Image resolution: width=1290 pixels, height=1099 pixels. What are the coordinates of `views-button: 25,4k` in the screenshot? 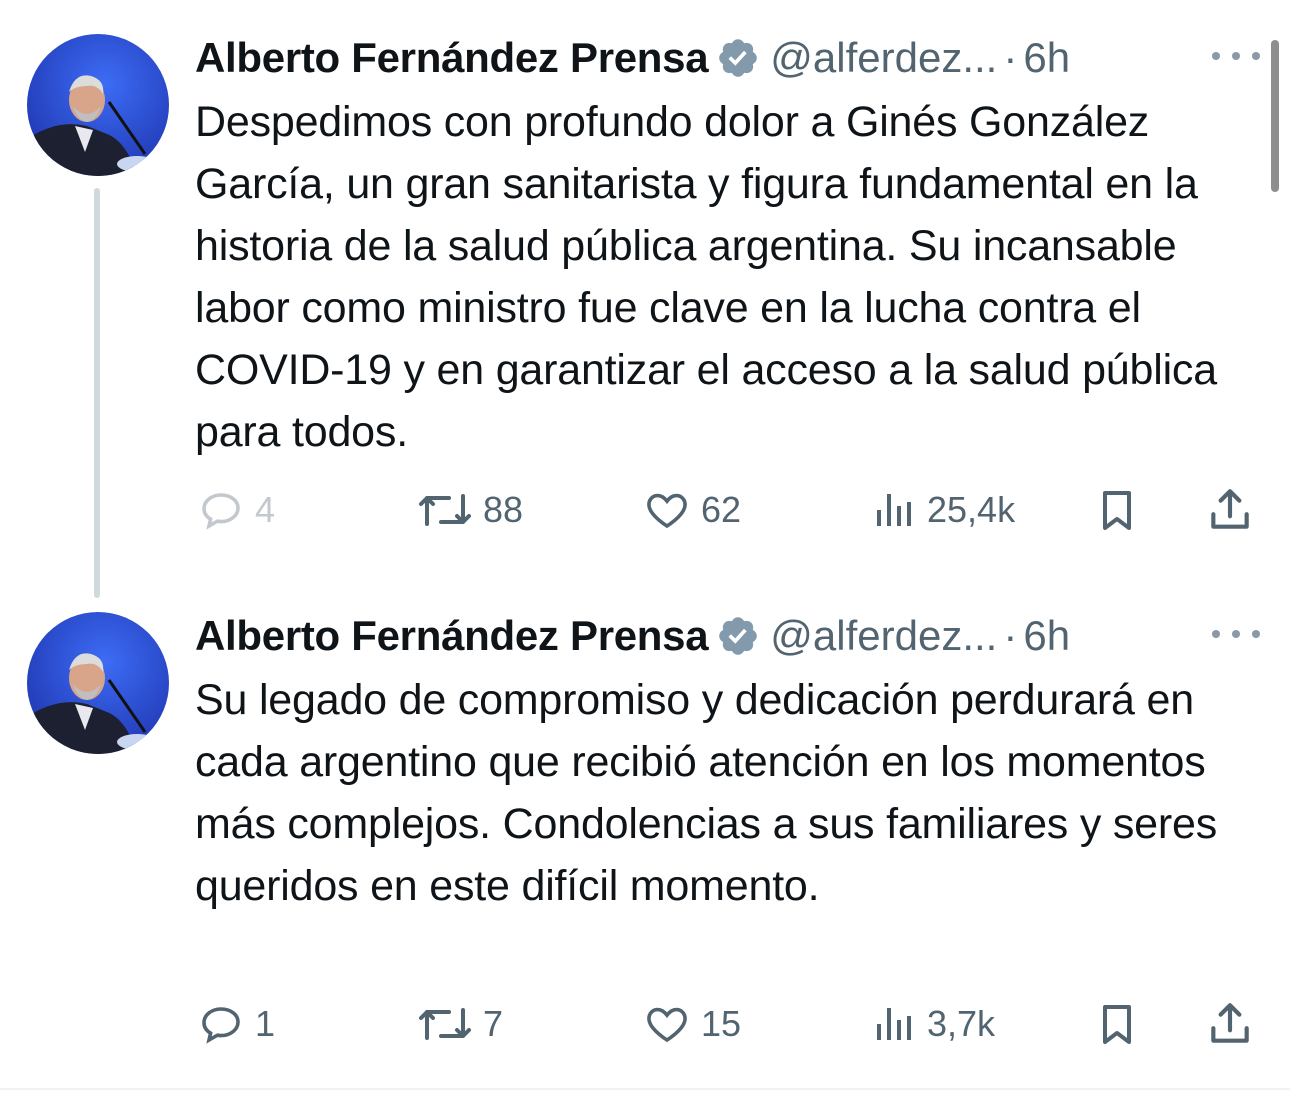 It's located at (942, 510).